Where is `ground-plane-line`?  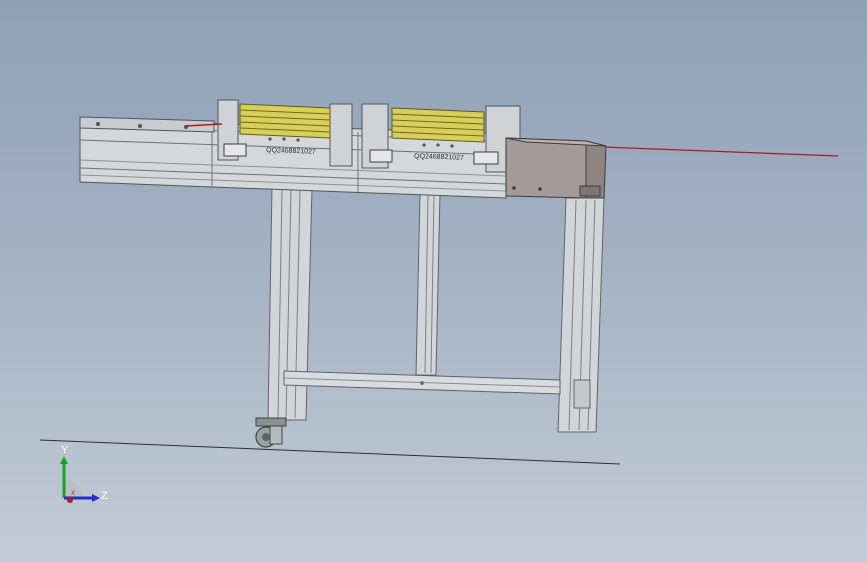
ground-plane-line is located at coordinates (330, 452).